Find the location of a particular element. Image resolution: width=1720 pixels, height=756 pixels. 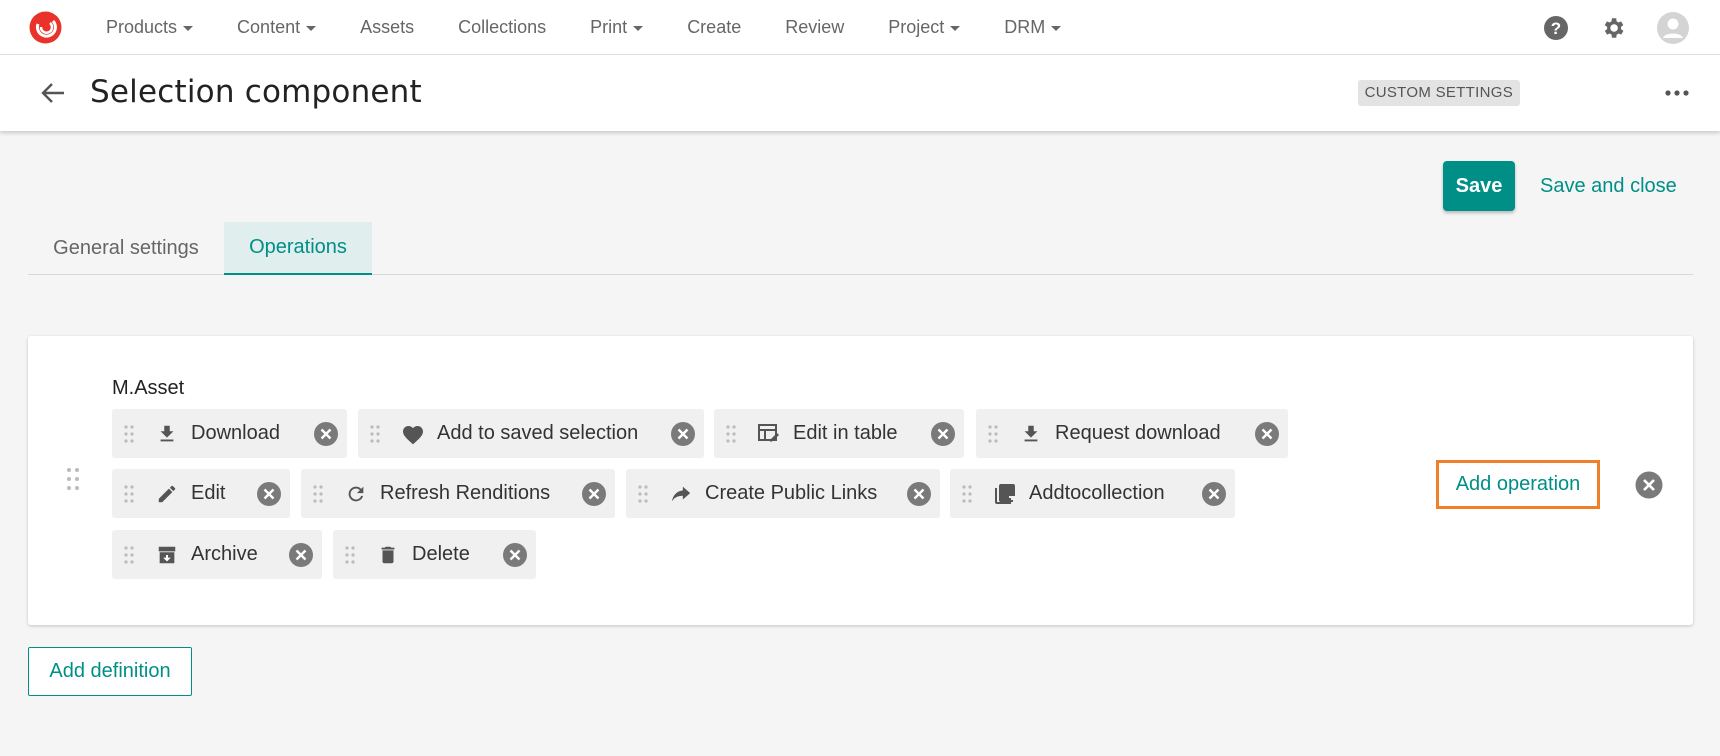

nav-print: Print is located at coordinates (616, 27).